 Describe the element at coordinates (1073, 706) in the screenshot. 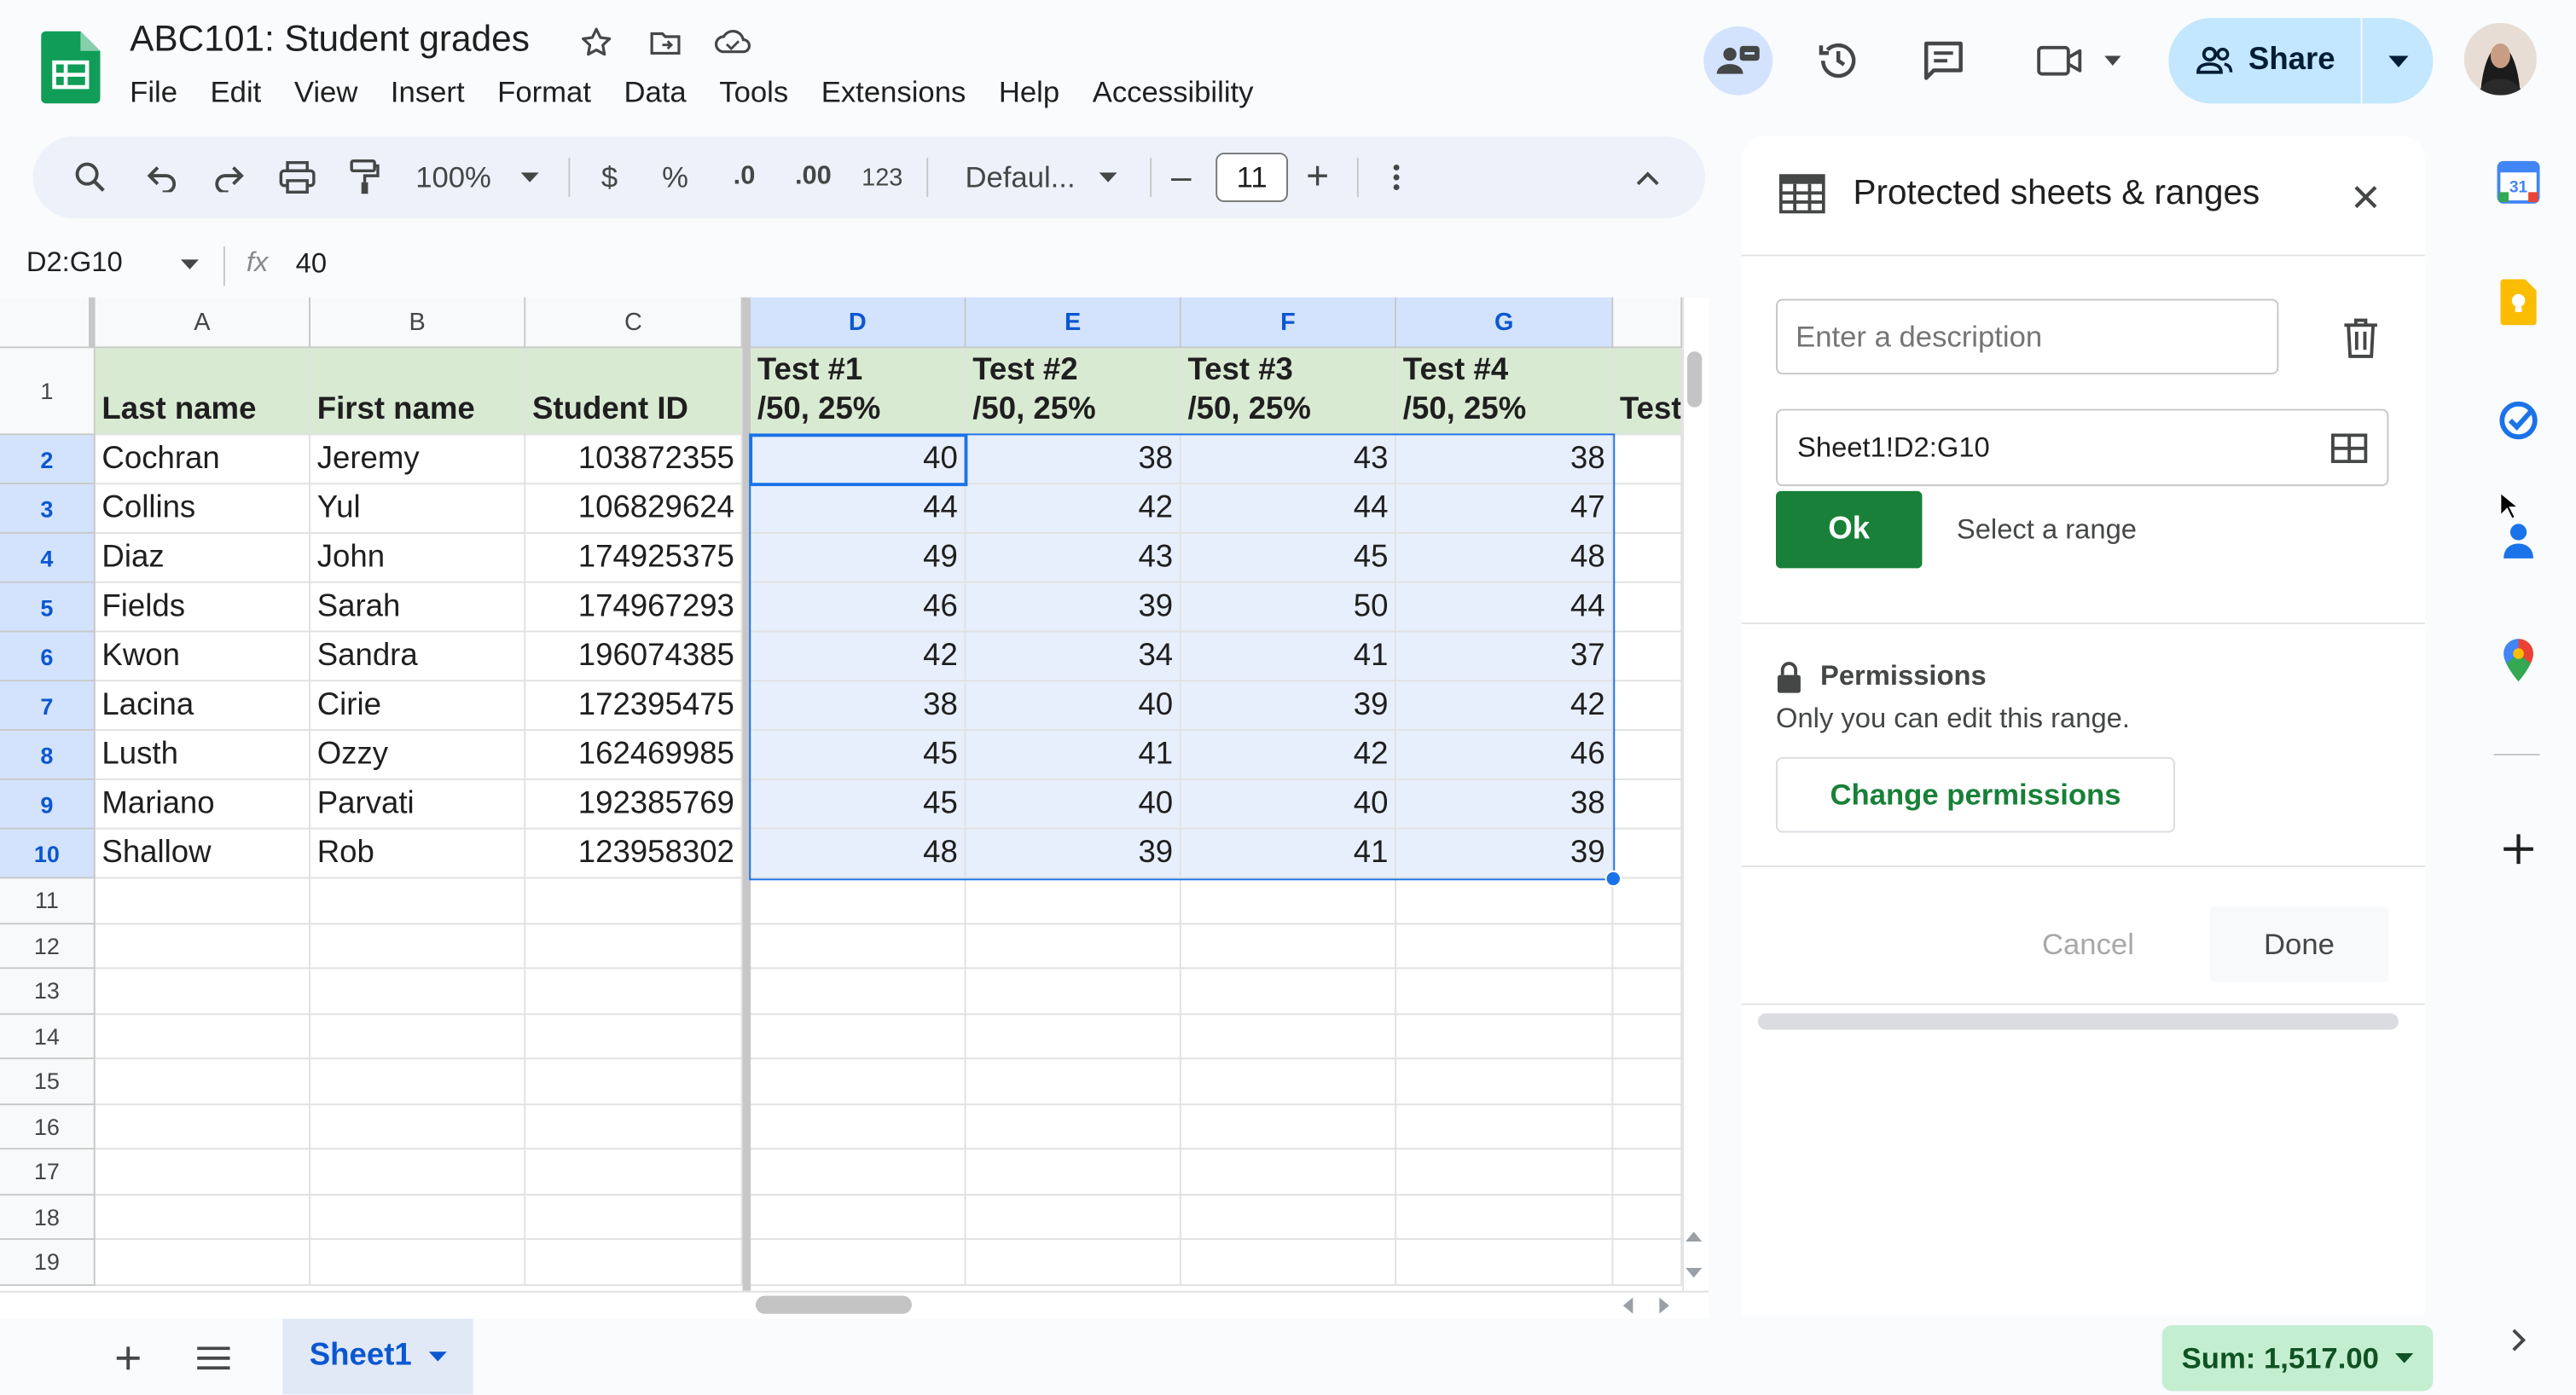

I see `table-cell: 40` at that location.